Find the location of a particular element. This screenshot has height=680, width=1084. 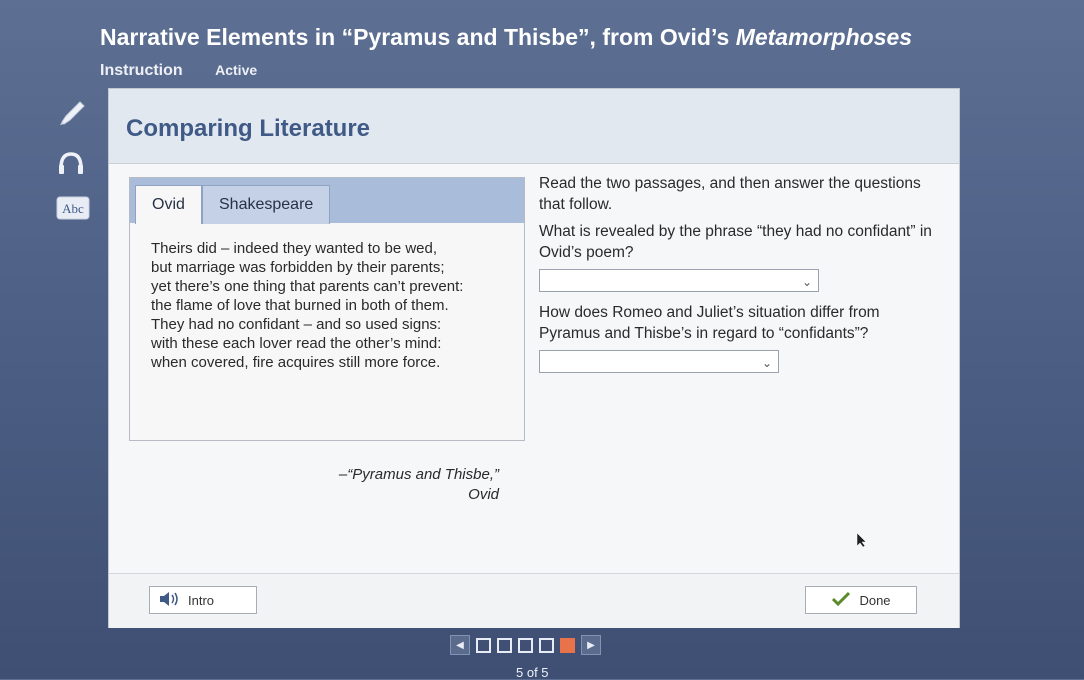

card-footer: Intro Done is located at coordinates (534, 600).